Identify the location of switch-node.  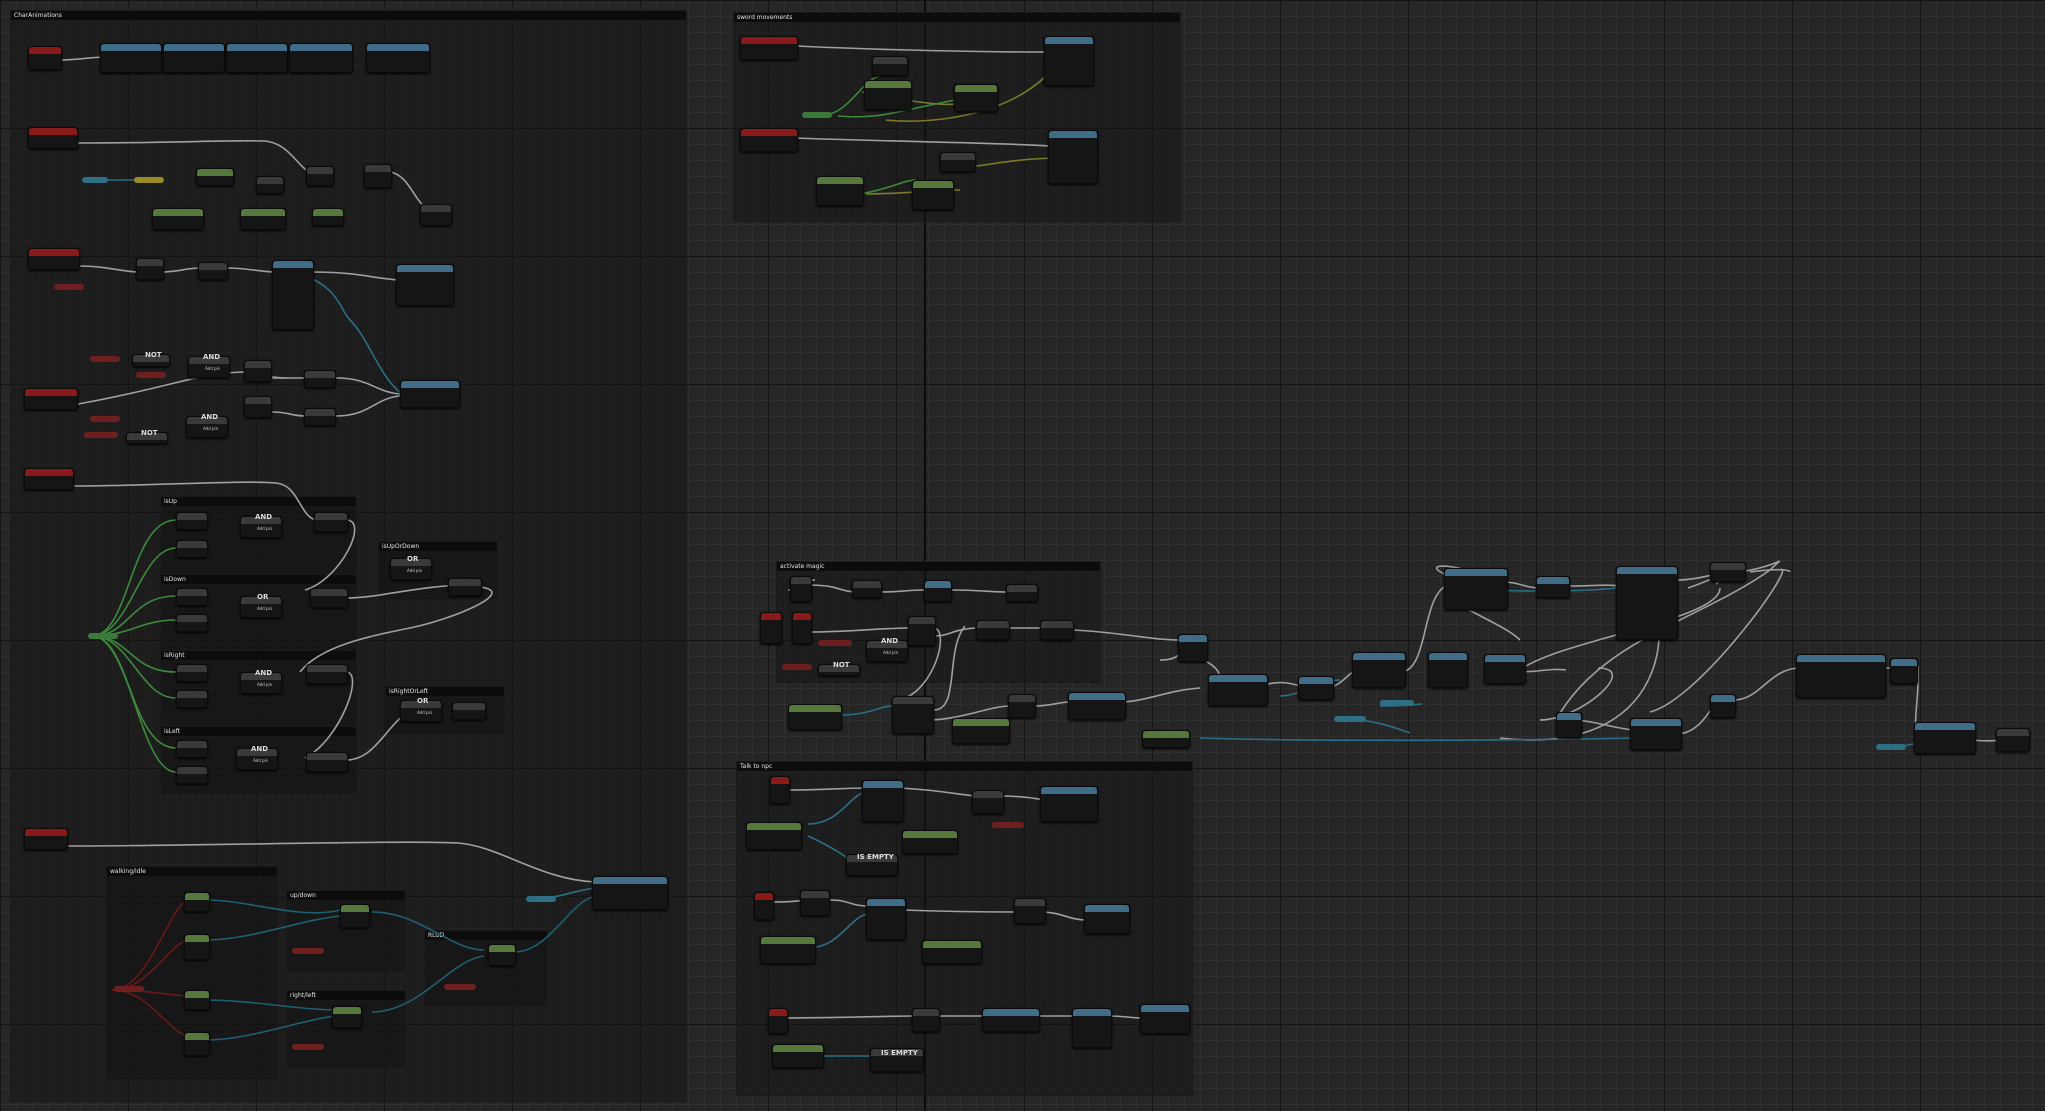
(913, 715).